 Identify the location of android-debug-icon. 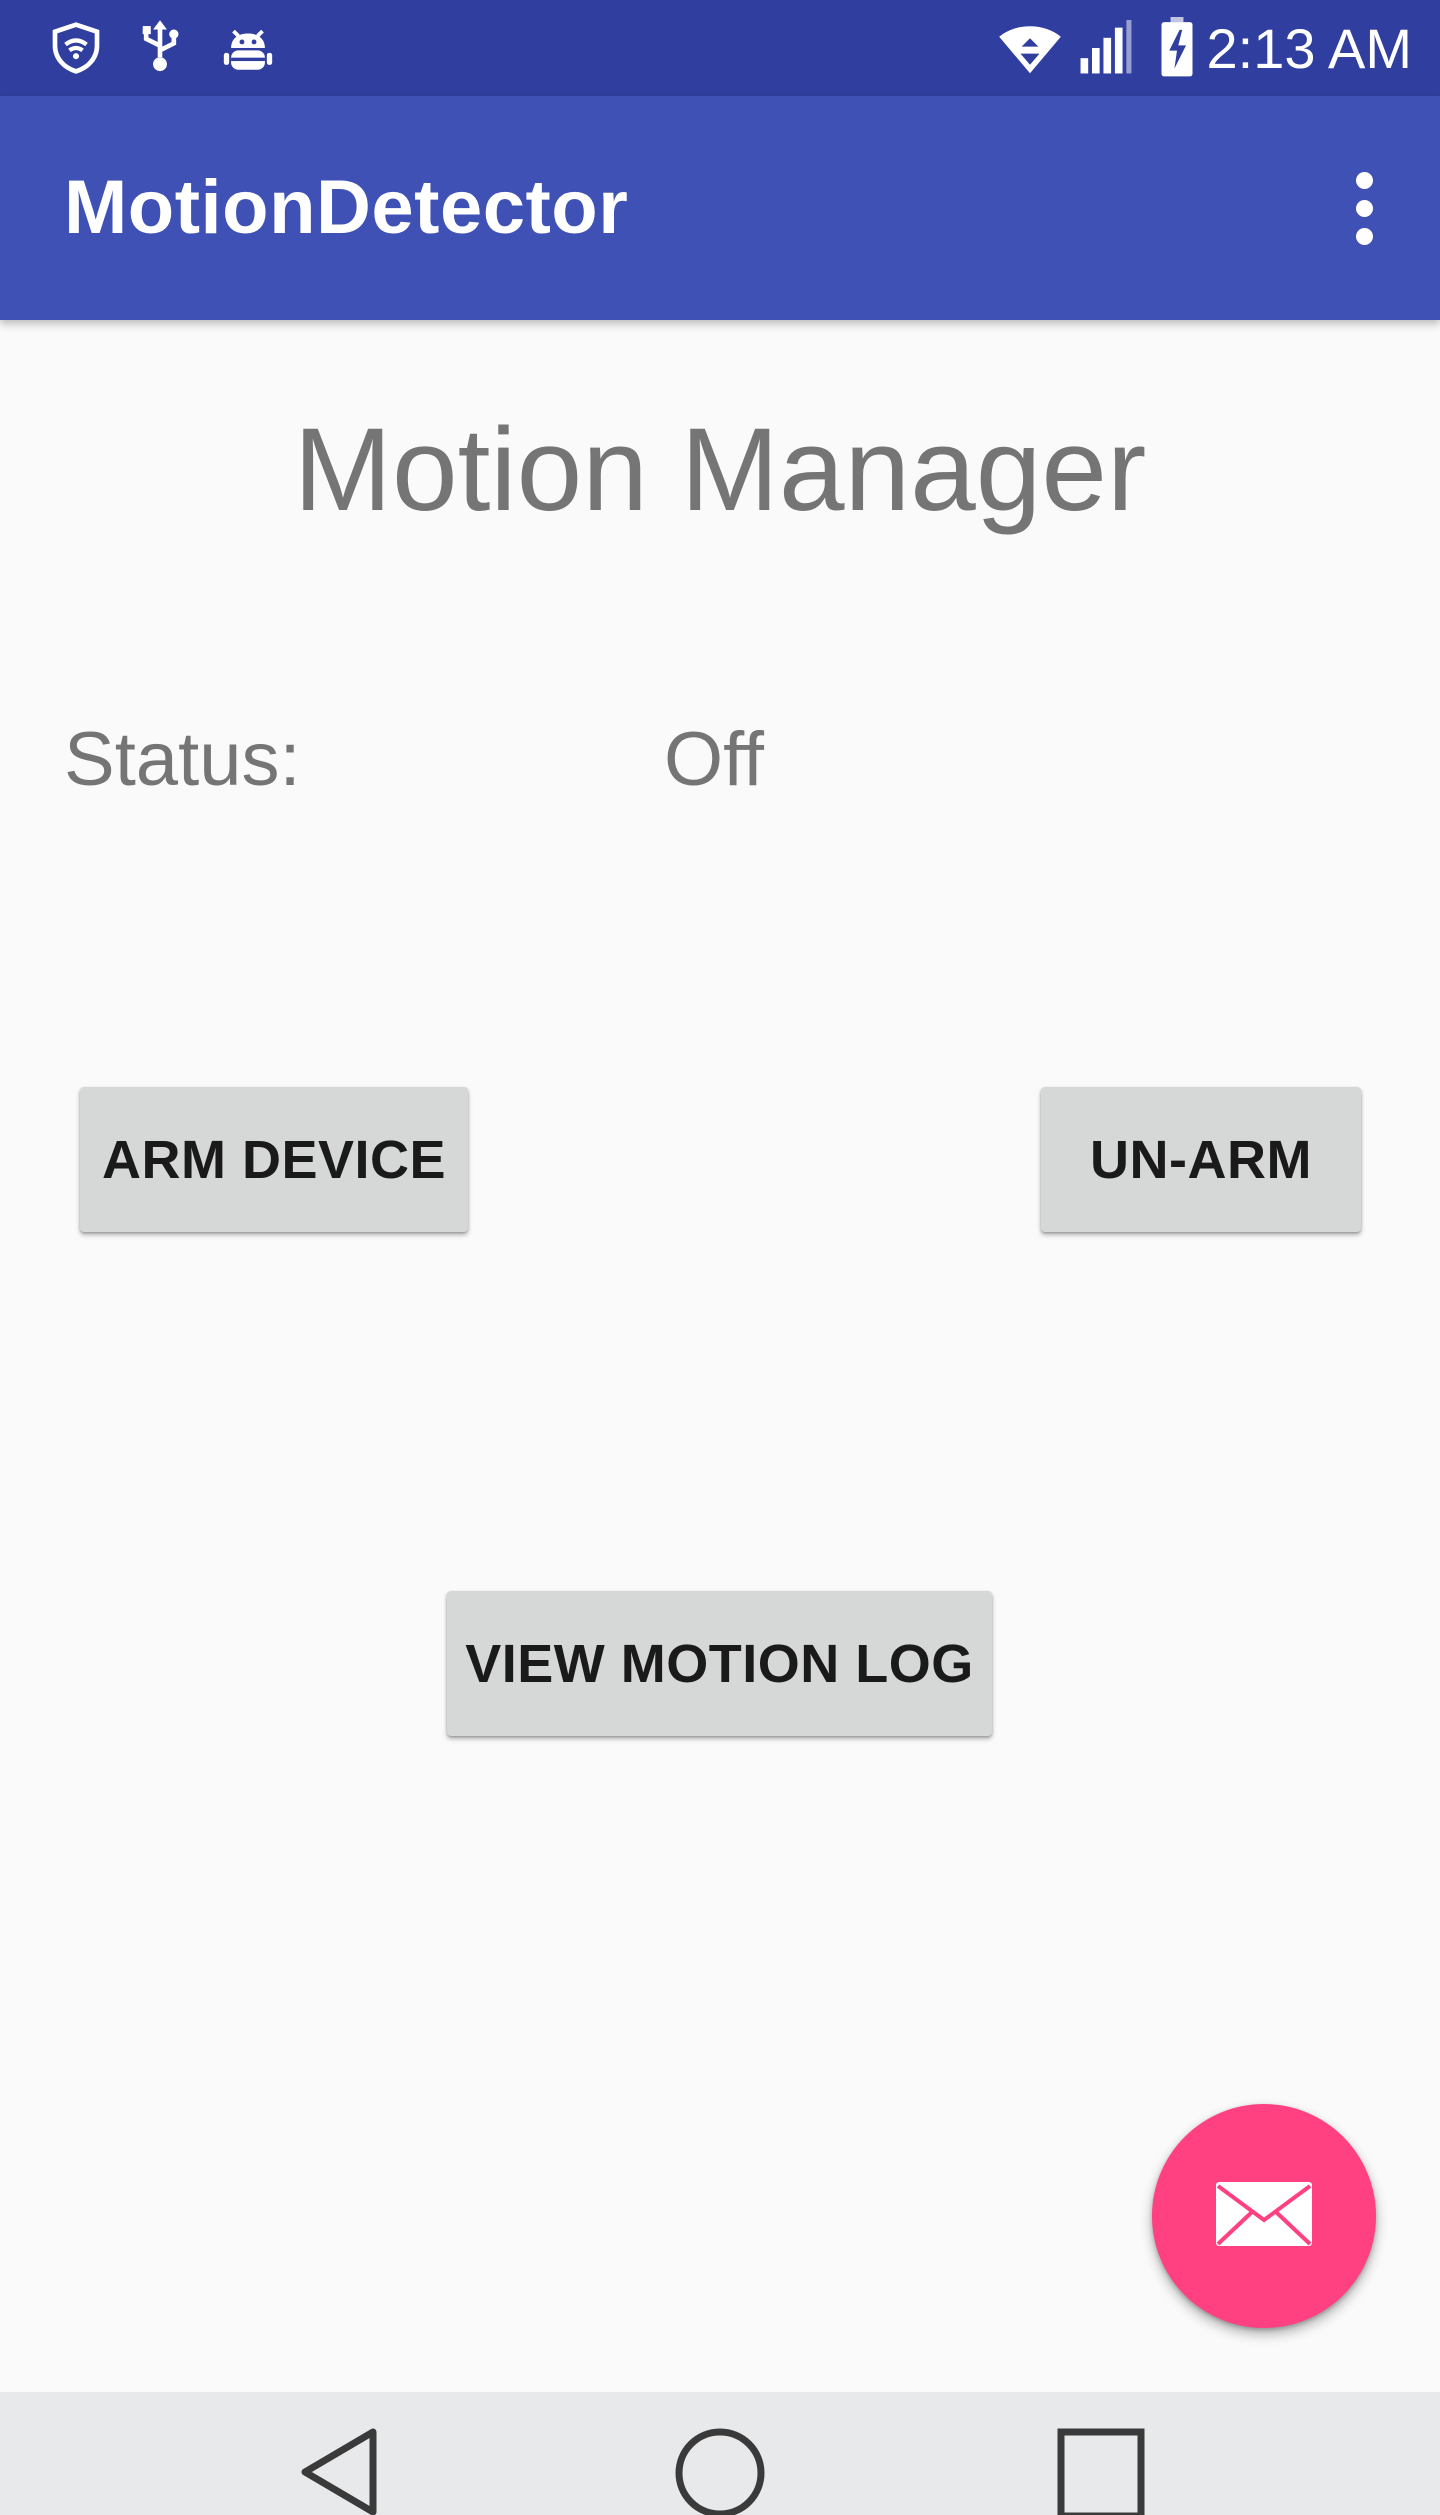
(248, 48).